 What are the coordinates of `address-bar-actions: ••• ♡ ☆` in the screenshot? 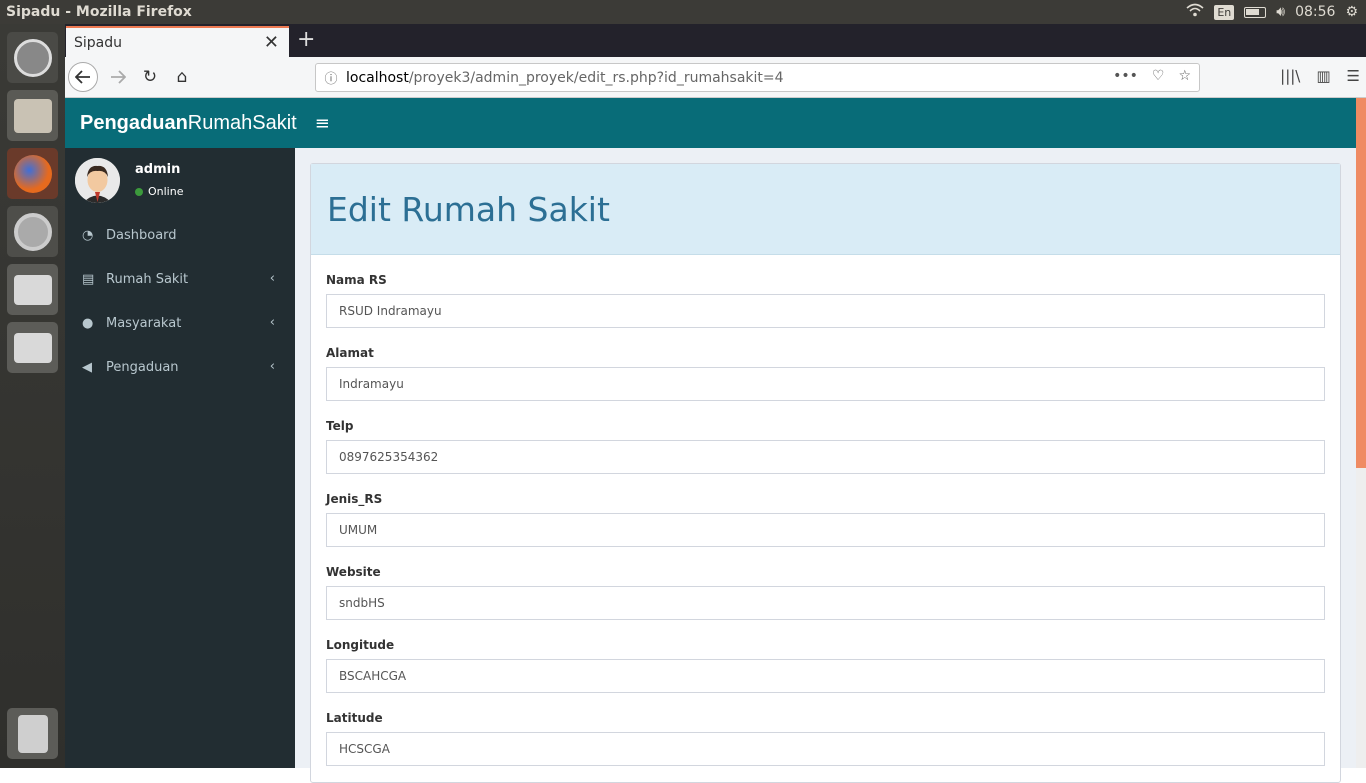 It's located at (1152, 76).